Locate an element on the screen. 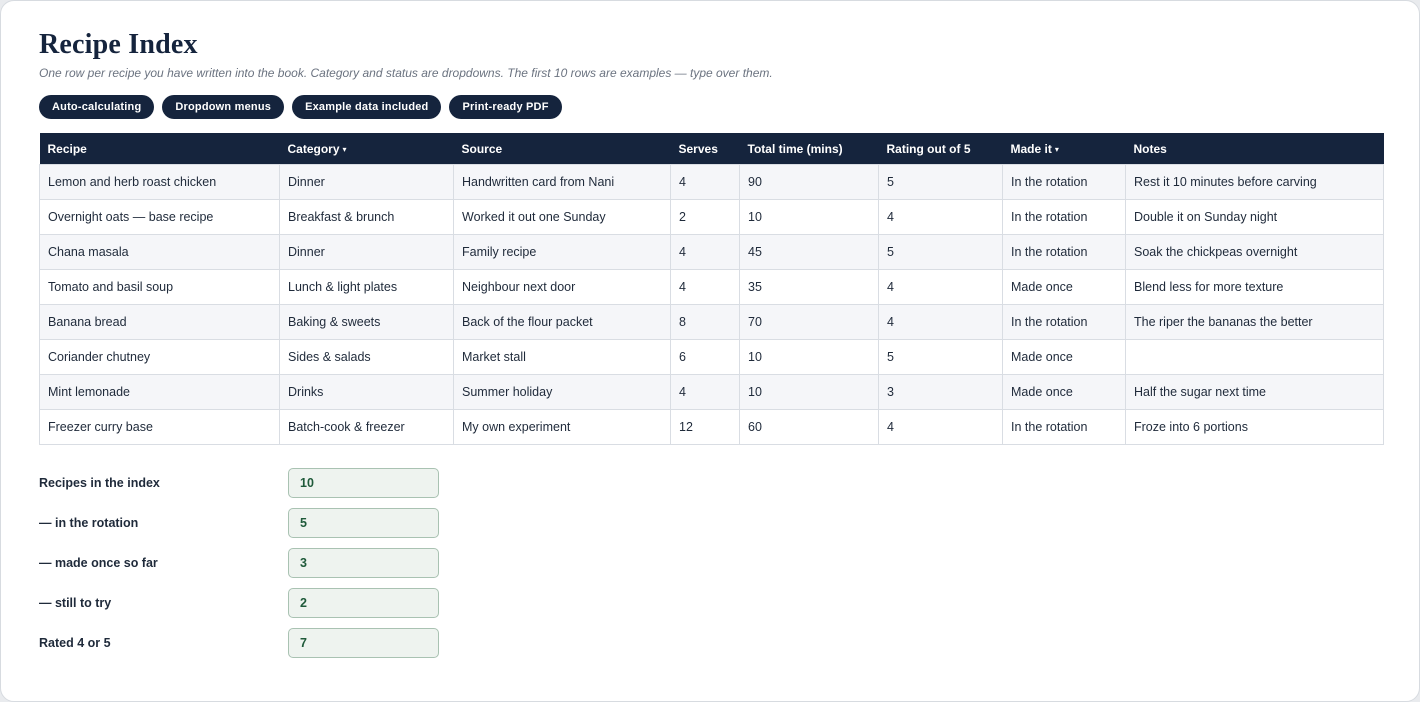  cell-total-time: 35 is located at coordinates (809, 287).